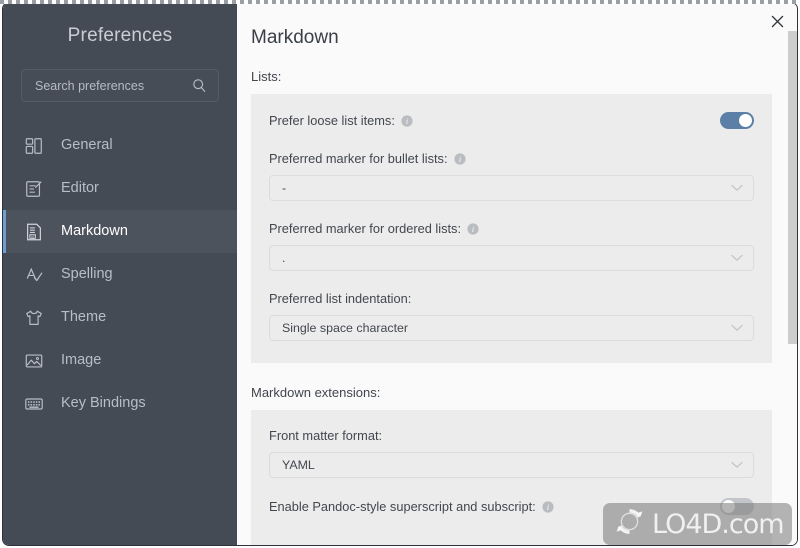 This screenshot has height=548, width=800. Describe the element at coordinates (34, 189) in the screenshot. I see `edit-document-icon` at that location.